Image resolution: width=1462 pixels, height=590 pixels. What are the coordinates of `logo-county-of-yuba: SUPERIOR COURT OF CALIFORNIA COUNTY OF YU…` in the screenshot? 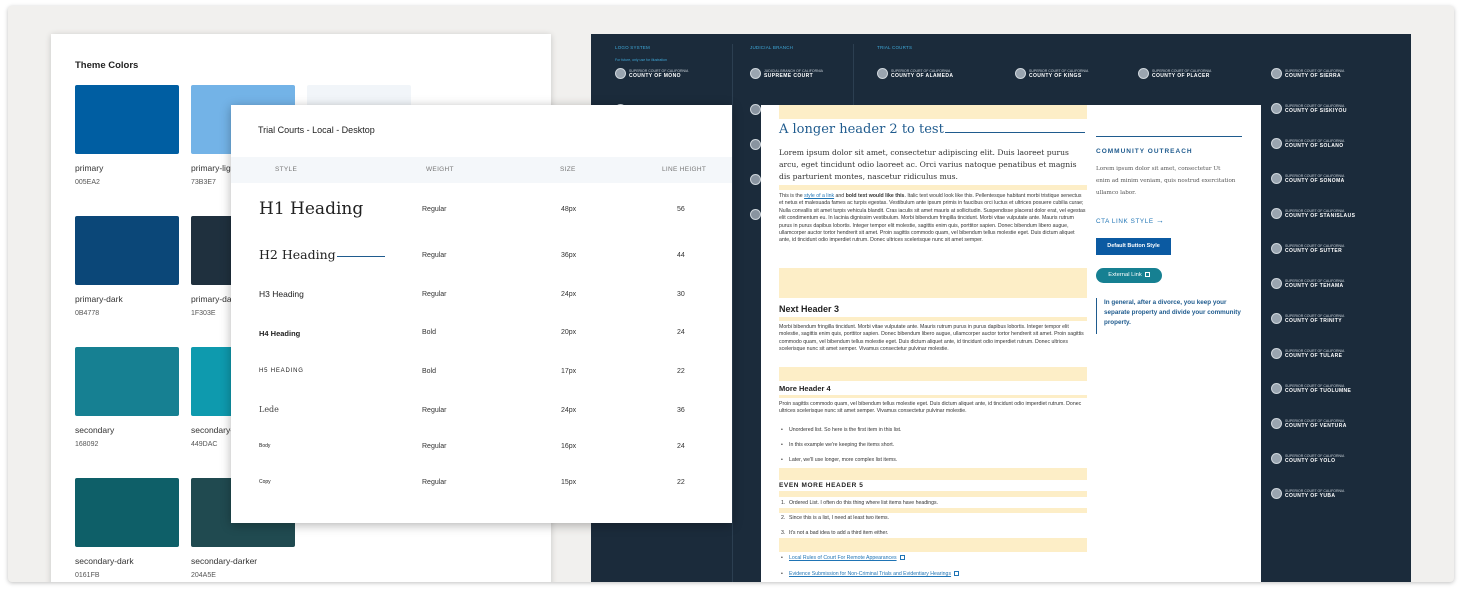 It's located at (1331, 495).